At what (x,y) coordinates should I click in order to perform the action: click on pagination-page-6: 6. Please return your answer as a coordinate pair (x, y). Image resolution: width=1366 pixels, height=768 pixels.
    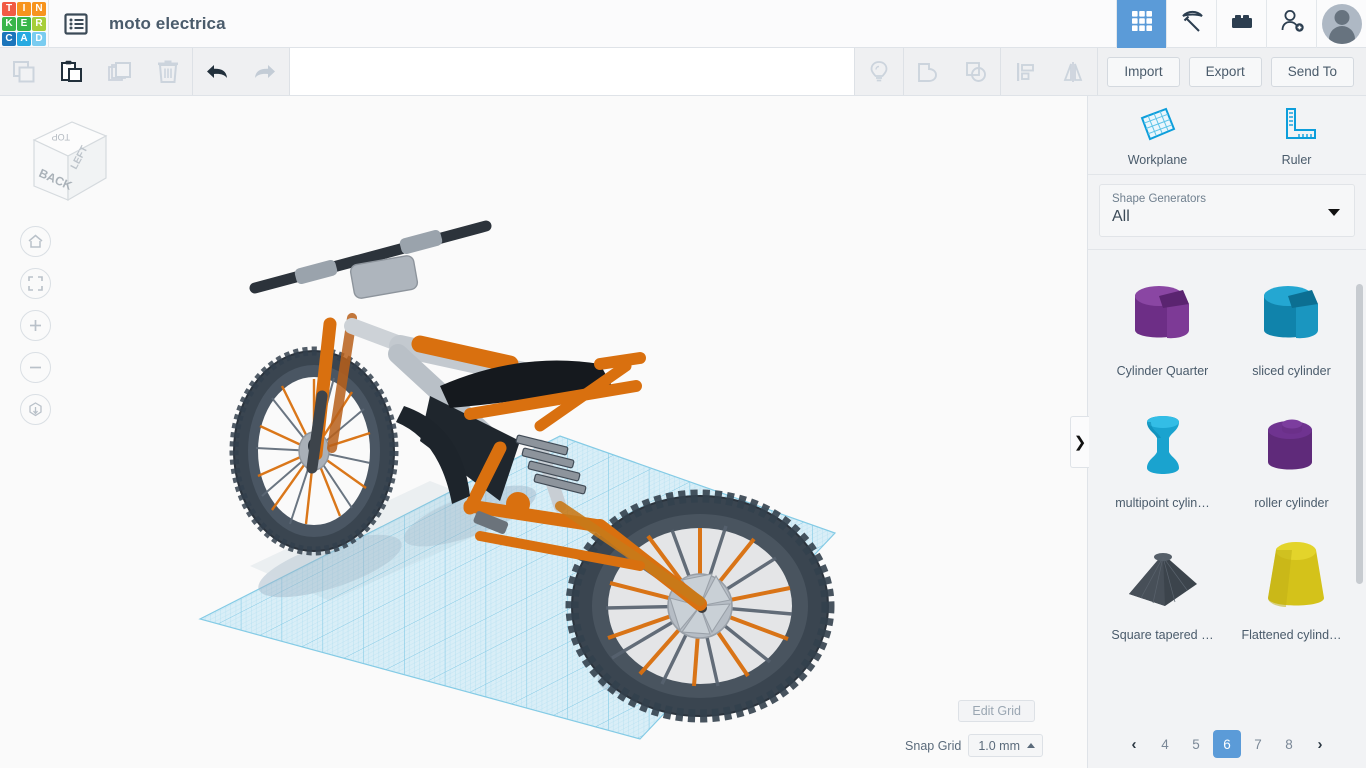
    Looking at the image, I should click on (1227, 744).